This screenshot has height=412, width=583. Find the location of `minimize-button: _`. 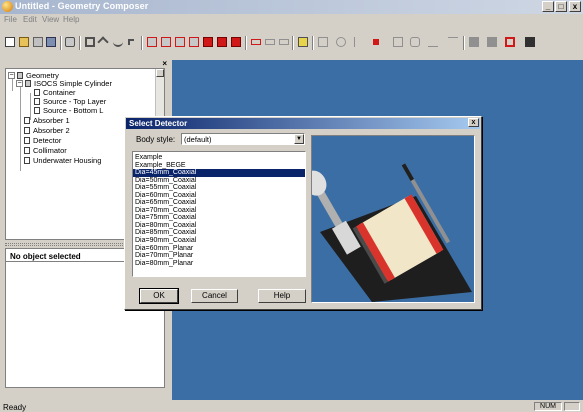

minimize-button: _ is located at coordinates (548, 6).